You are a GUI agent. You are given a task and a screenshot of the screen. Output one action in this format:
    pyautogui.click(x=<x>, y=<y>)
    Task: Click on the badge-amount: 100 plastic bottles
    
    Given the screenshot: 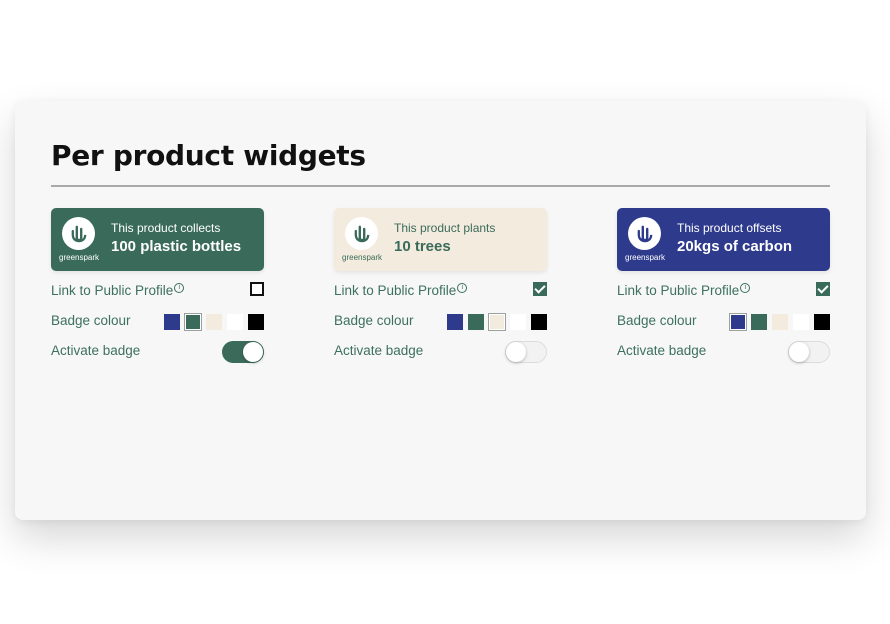 What is the action you would take?
    pyautogui.click(x=176, y=246)
    